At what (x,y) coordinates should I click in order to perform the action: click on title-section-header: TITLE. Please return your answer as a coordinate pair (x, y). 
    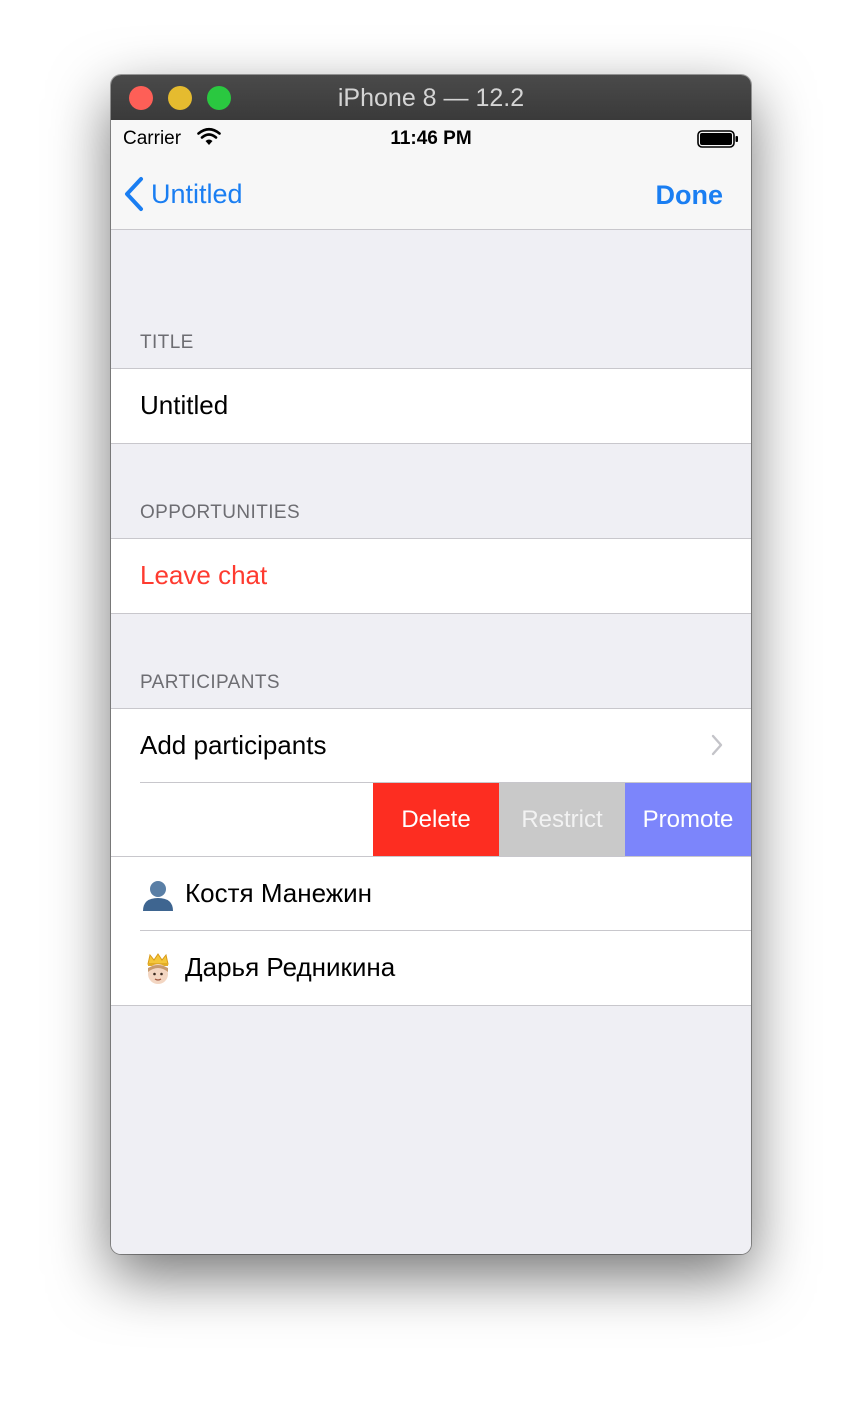
    Looking at the image, I should click on (167, 342).